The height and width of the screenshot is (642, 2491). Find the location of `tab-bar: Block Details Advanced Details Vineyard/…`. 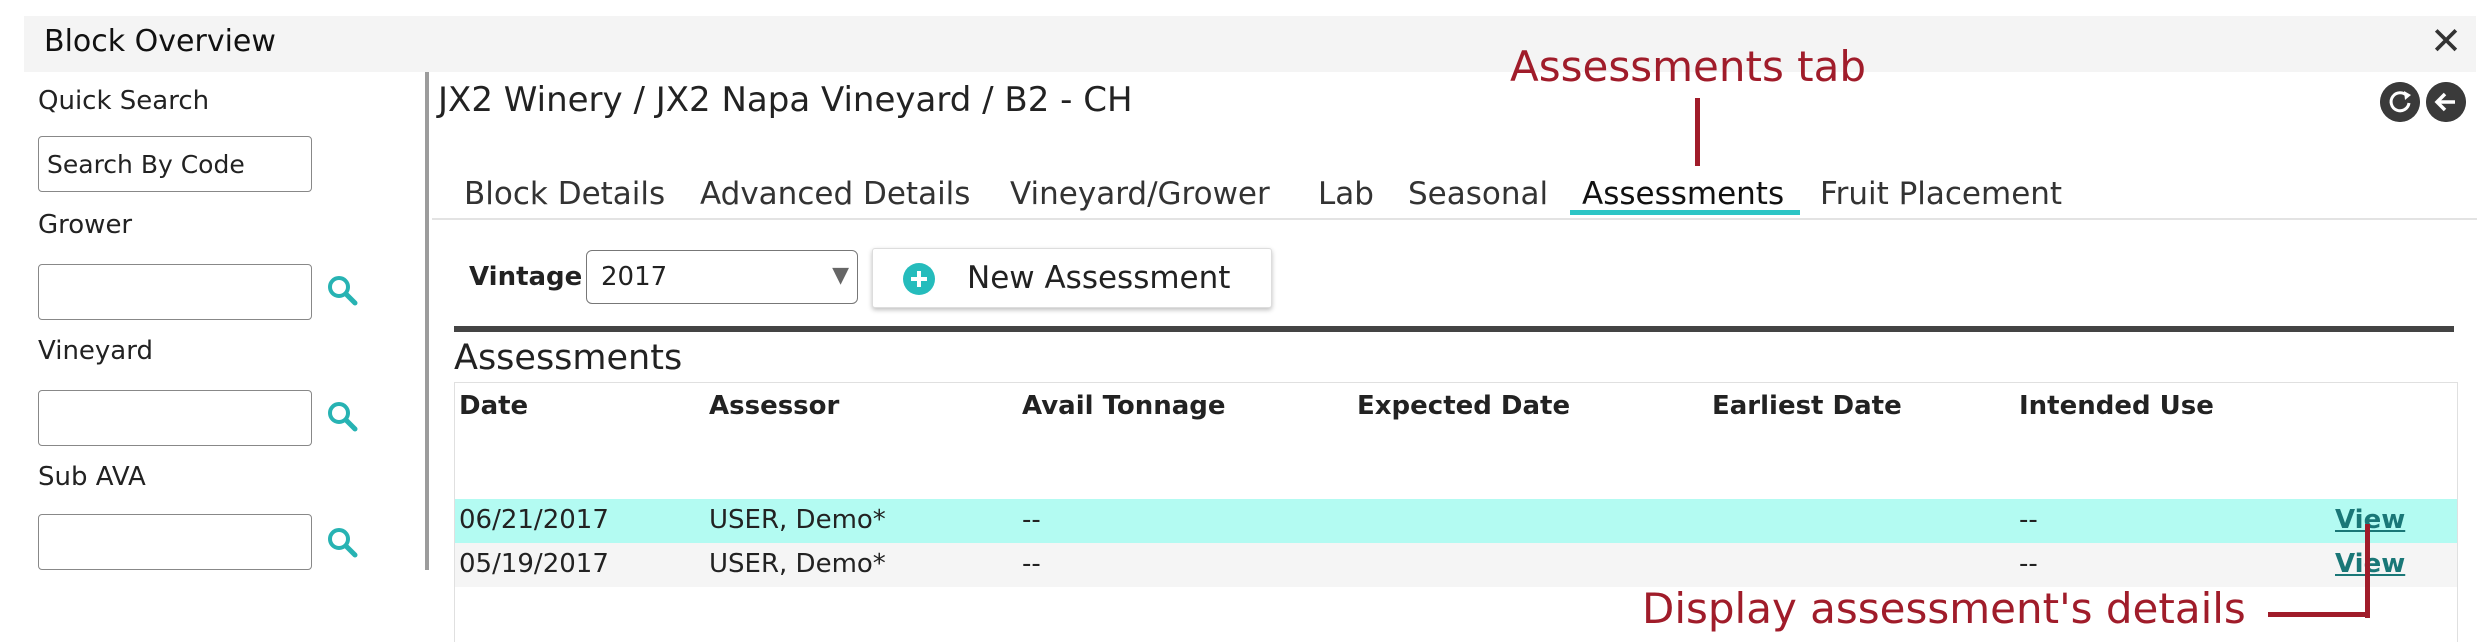

tab-bar: Block Details Advanced Details Vineyard/… is located at coordinates (1454, 196).